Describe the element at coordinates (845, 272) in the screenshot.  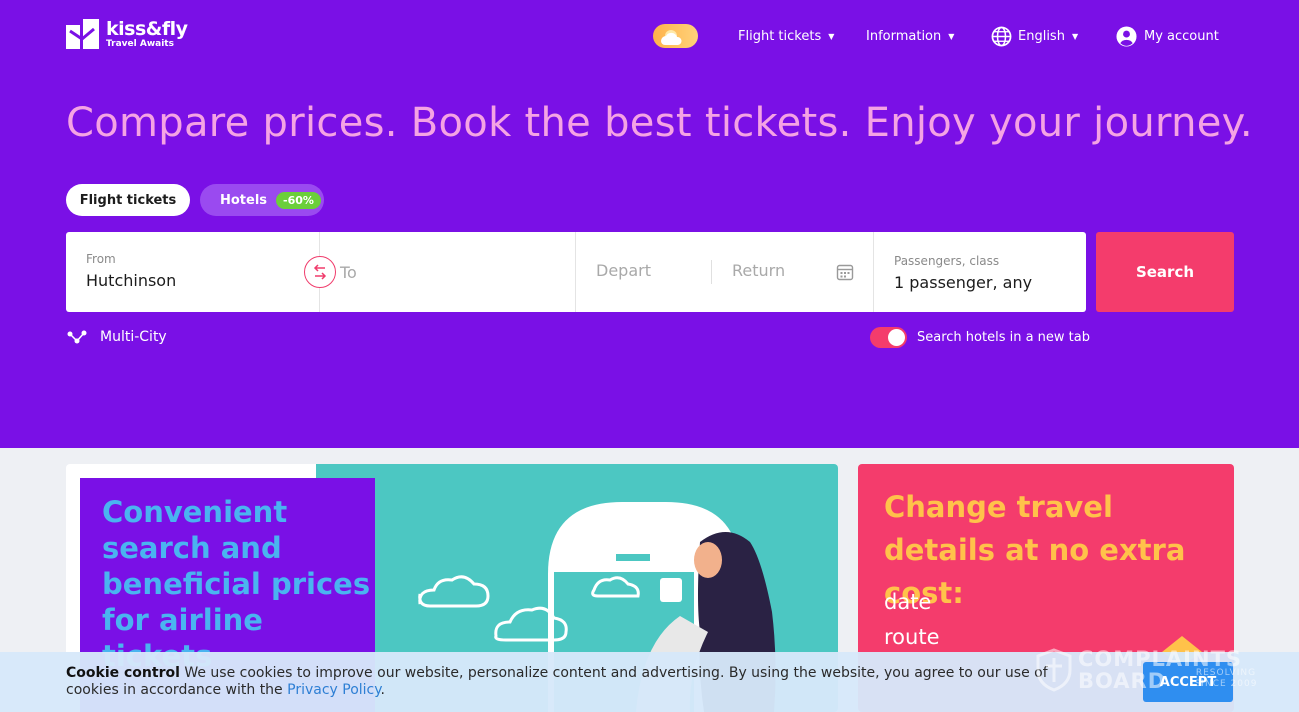
I see `calendar-icon` at that location.